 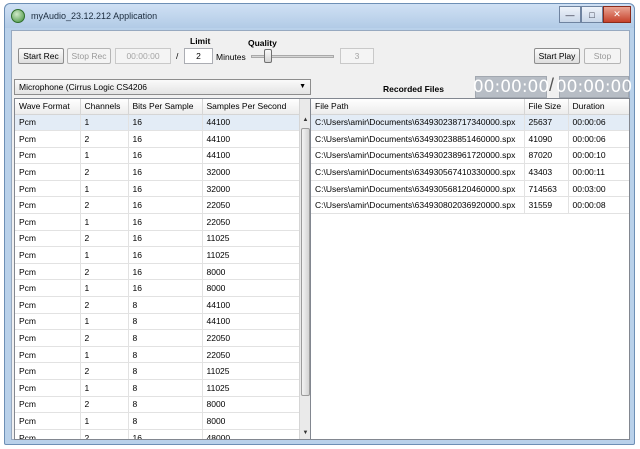 I want to click on limit-input: 2, so click(x=198, y=56).